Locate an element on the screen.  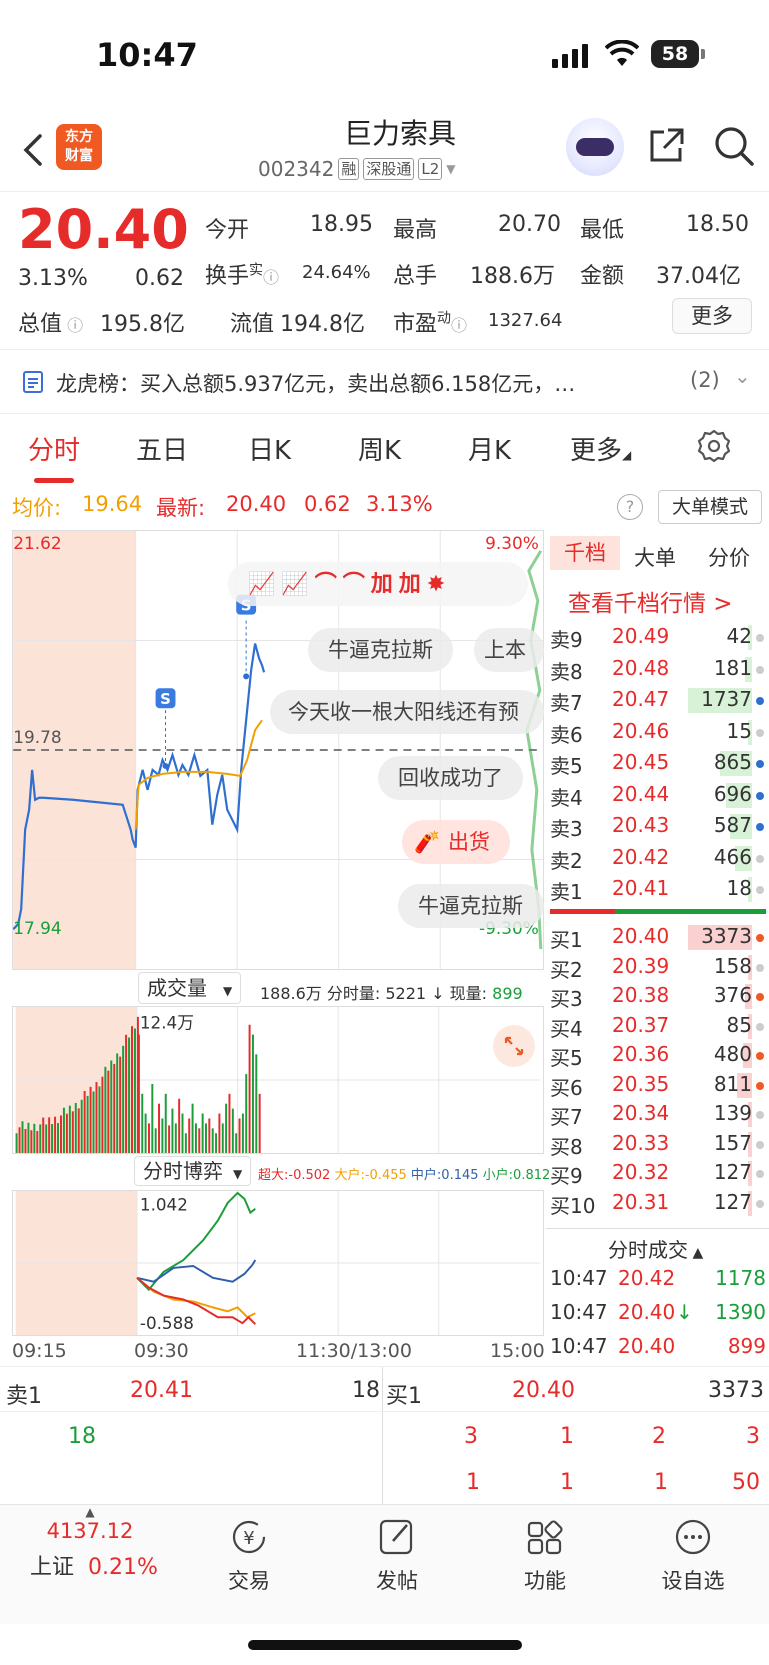
danmu-3: 今天收一根大阳线还有预 is located at coordinates (407, 712).